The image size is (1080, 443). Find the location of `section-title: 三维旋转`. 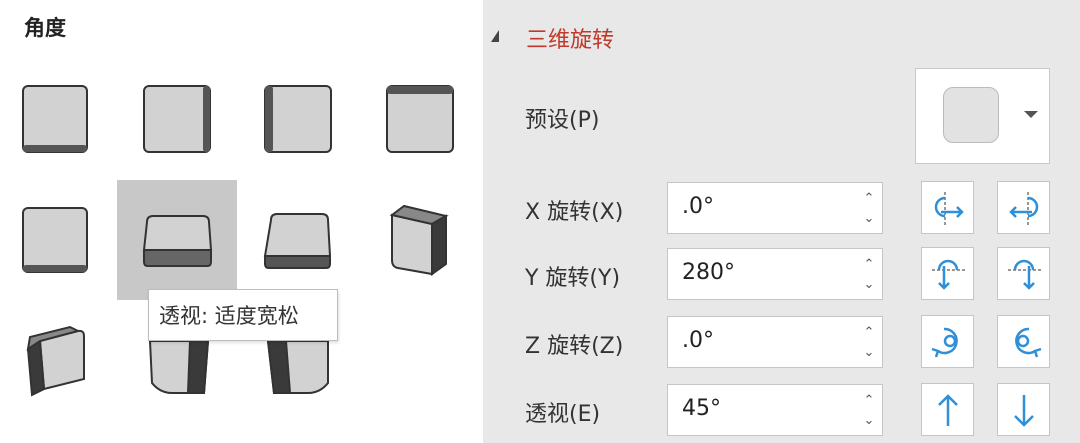

section-title: 三维旋转 is located at coordinates (570, 40).